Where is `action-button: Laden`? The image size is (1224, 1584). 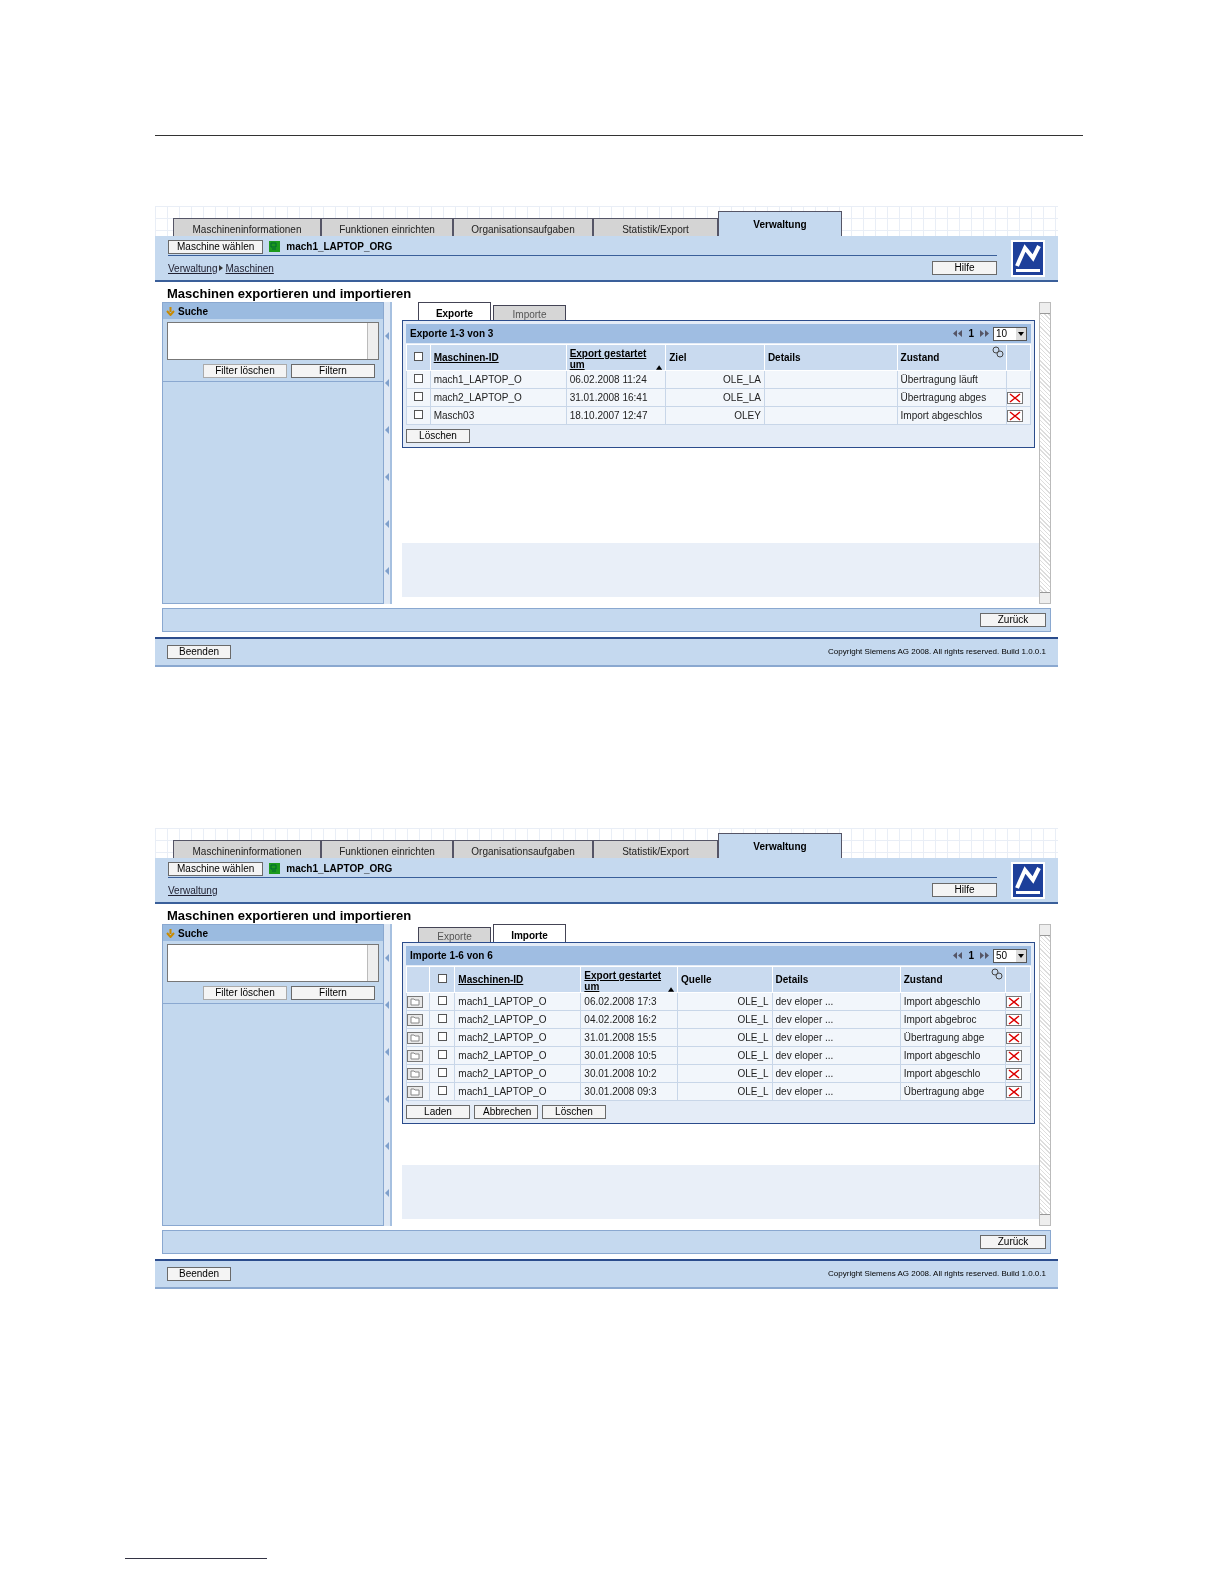 action-button: Laden is located at coordinates (438, 1112).